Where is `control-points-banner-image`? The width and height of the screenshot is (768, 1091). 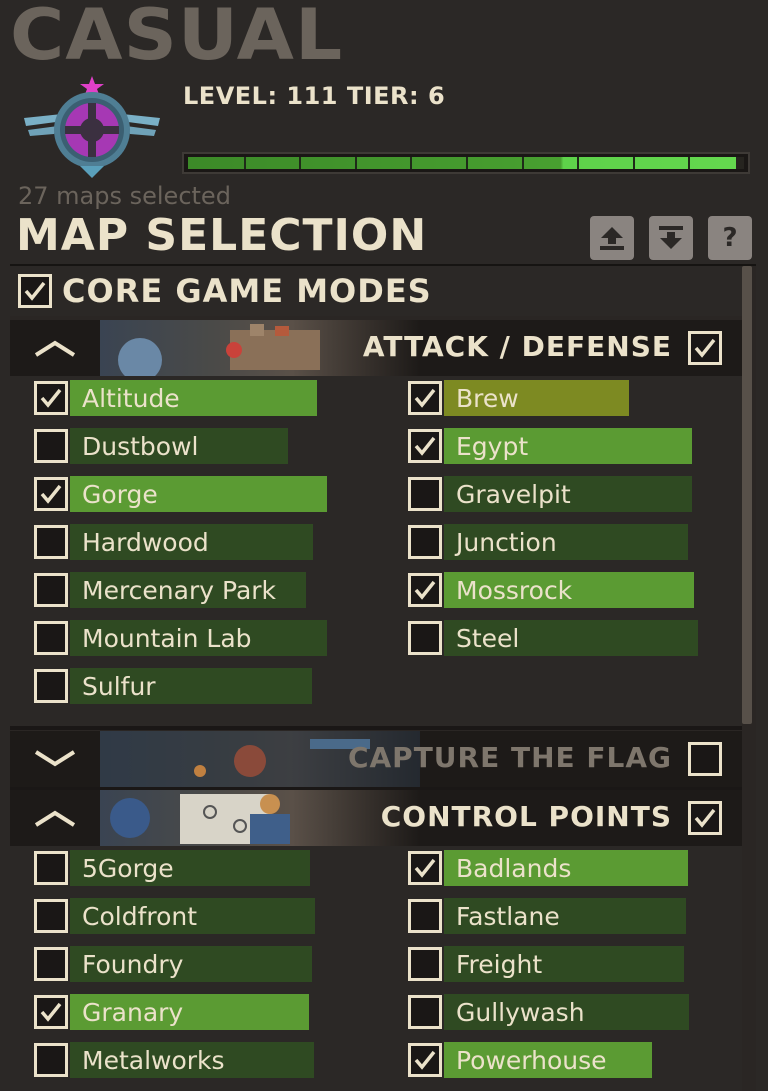
control-points-banner-image is located at coordinates (260, 818).